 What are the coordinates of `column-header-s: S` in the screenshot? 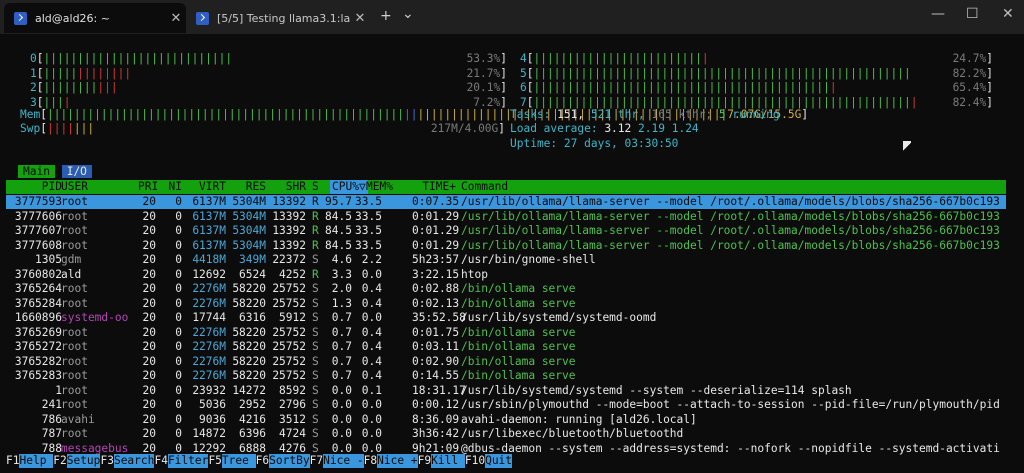 It's located at (315, 187).